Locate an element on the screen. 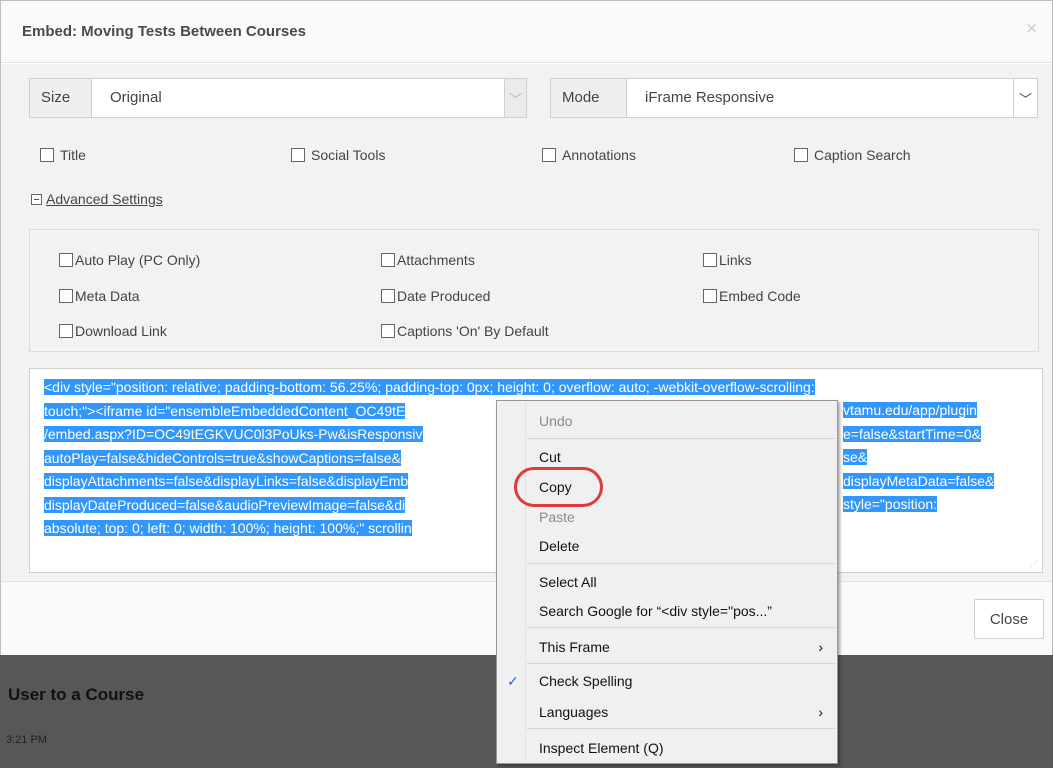 The width and height of the screenshot is (1053, 768). menu-item-this-frame: This Frame › is located at coordinates (667, 647).